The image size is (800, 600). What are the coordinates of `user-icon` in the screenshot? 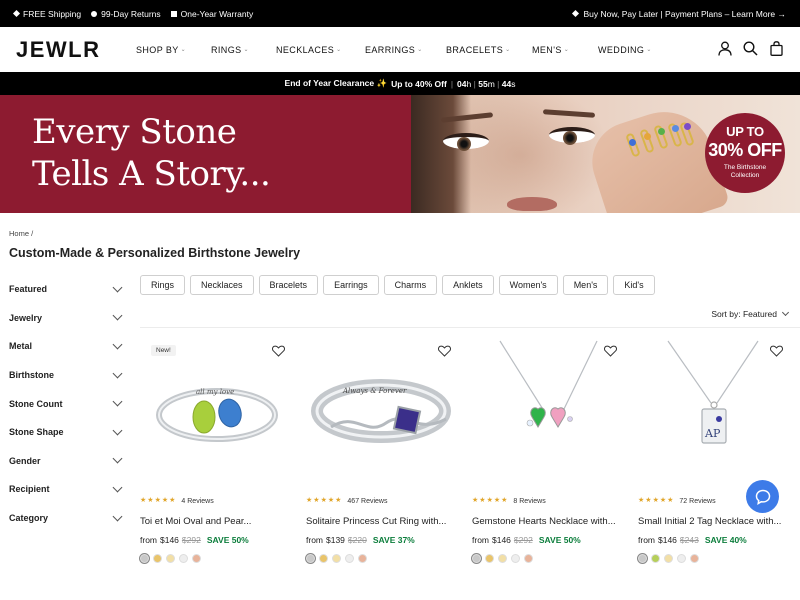 It's located at (724, 48).